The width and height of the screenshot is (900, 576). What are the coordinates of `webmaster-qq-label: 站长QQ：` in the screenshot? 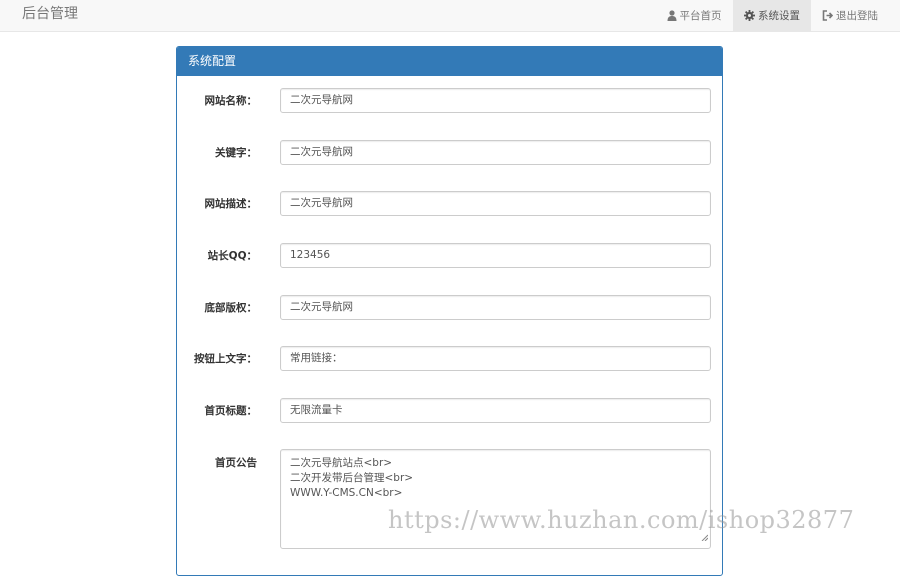 It's located at (232, 256).